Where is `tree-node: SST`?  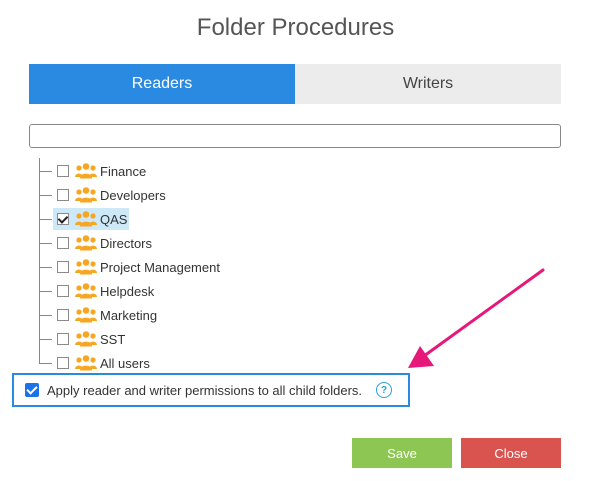 tree-node: SST is located at coordinates (90, 339).